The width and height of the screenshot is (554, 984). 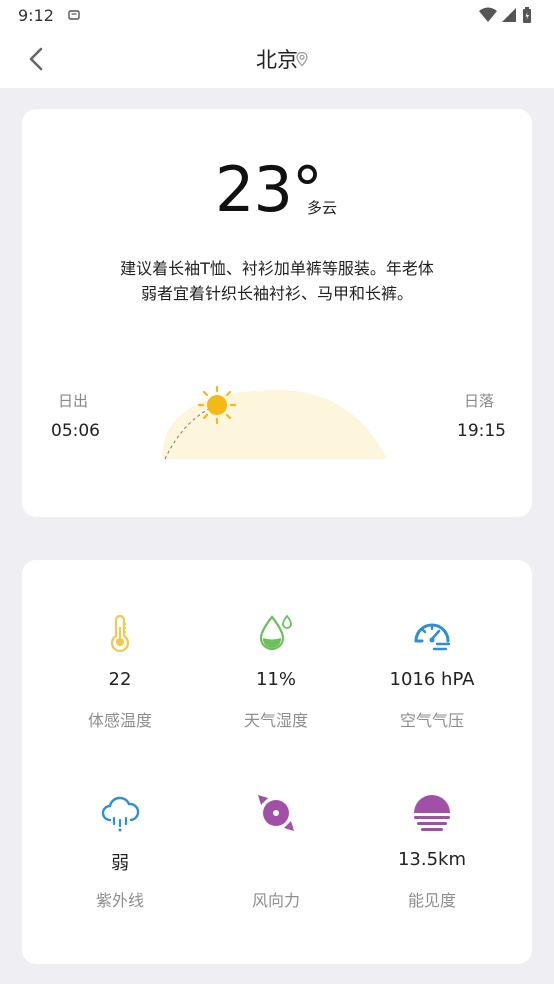 What do you see at coordinates (277, 15) in the screenshot?
I see `status-bar: 9:12` at bounding box center [277, 15].